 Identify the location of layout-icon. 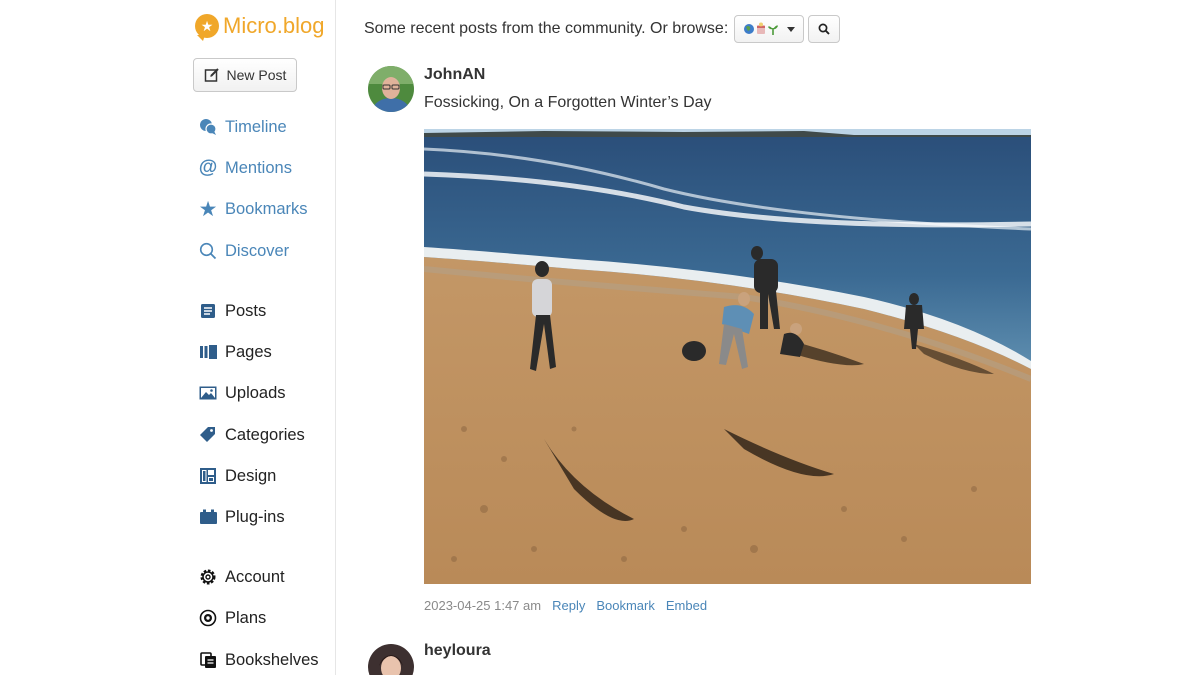
(208, 476).